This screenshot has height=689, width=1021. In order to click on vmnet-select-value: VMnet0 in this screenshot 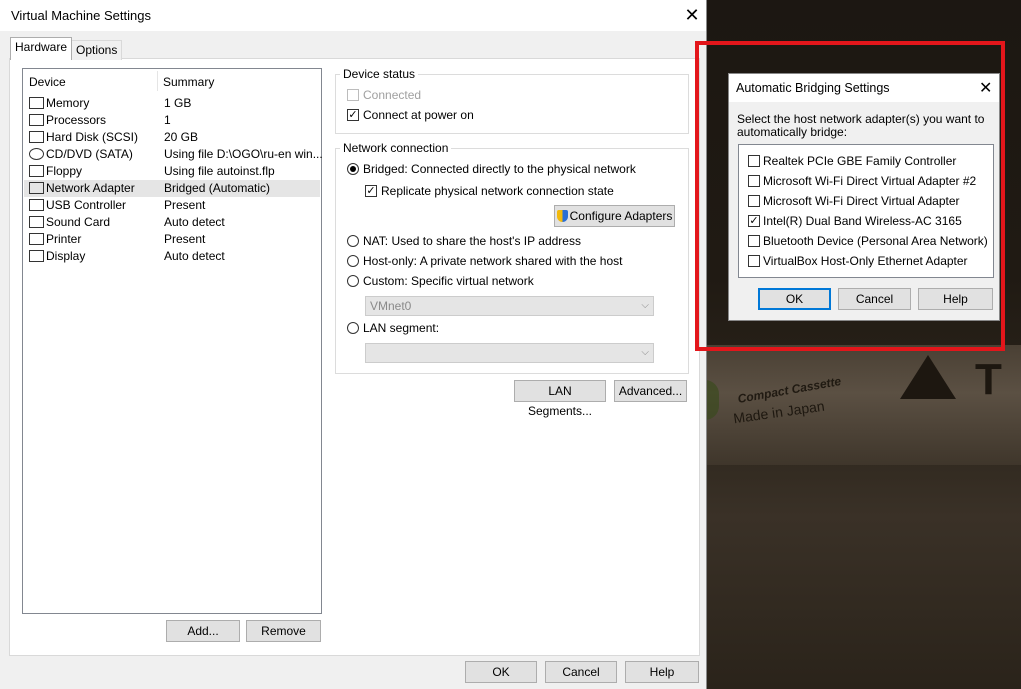, I will do `click(391, 306)`.